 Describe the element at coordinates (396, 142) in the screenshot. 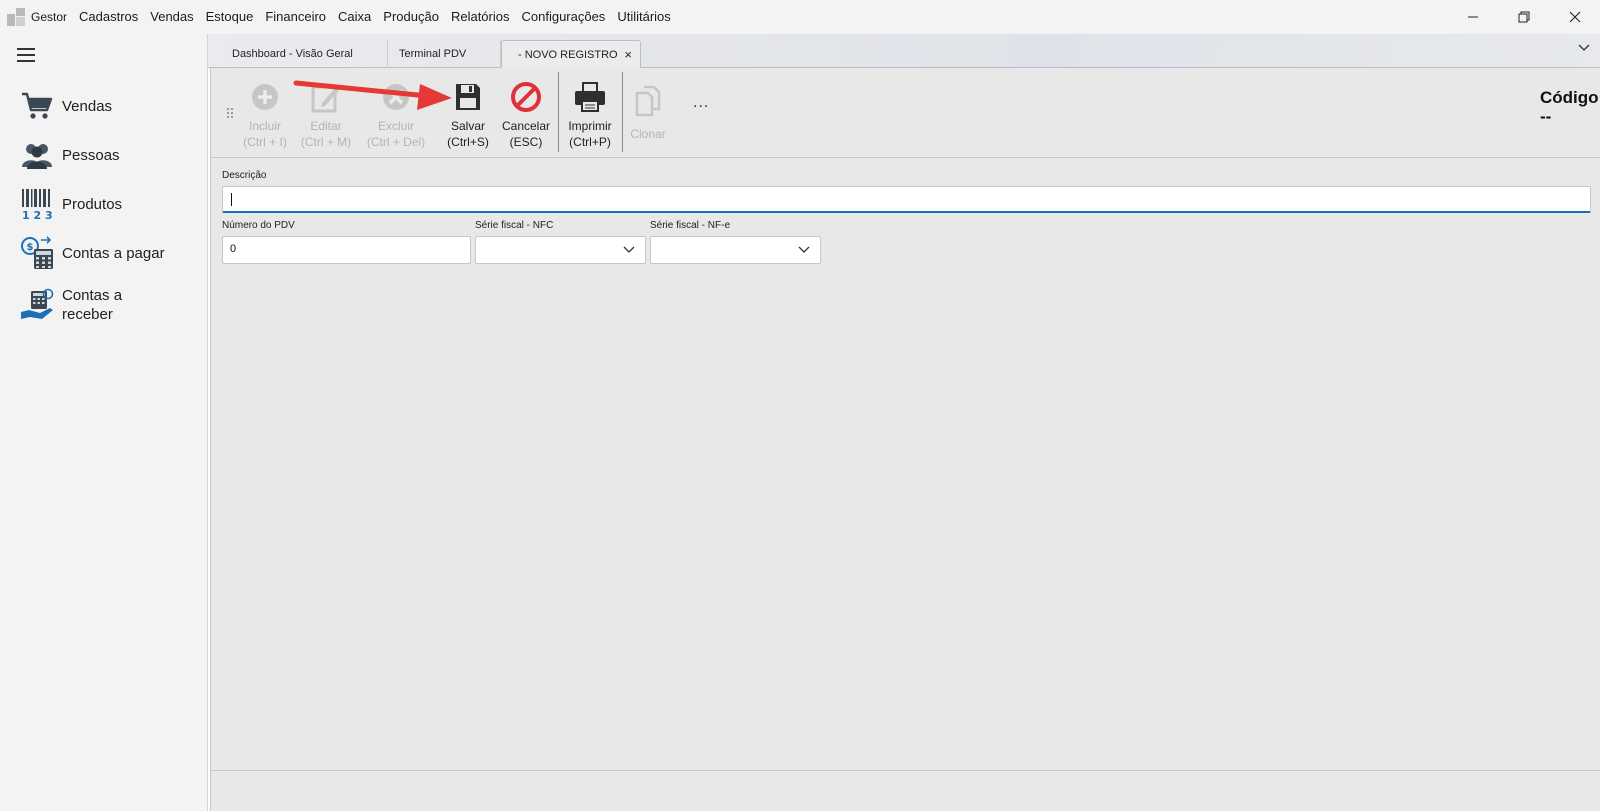

I see `button-shortcut: (Ctrl + Del)` at that location.